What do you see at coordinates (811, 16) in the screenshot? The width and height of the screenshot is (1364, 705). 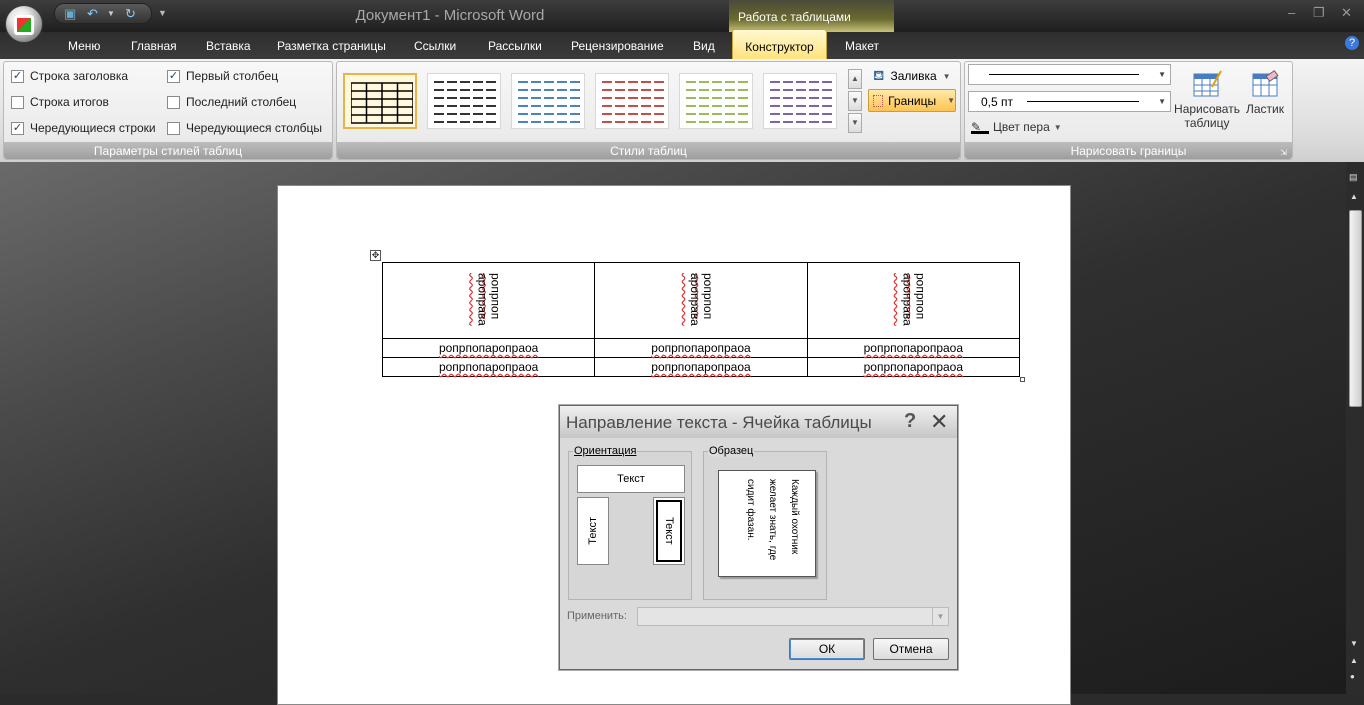 I see `table-tools-title: Работа с таблицами` at bounding box center [811, 16].